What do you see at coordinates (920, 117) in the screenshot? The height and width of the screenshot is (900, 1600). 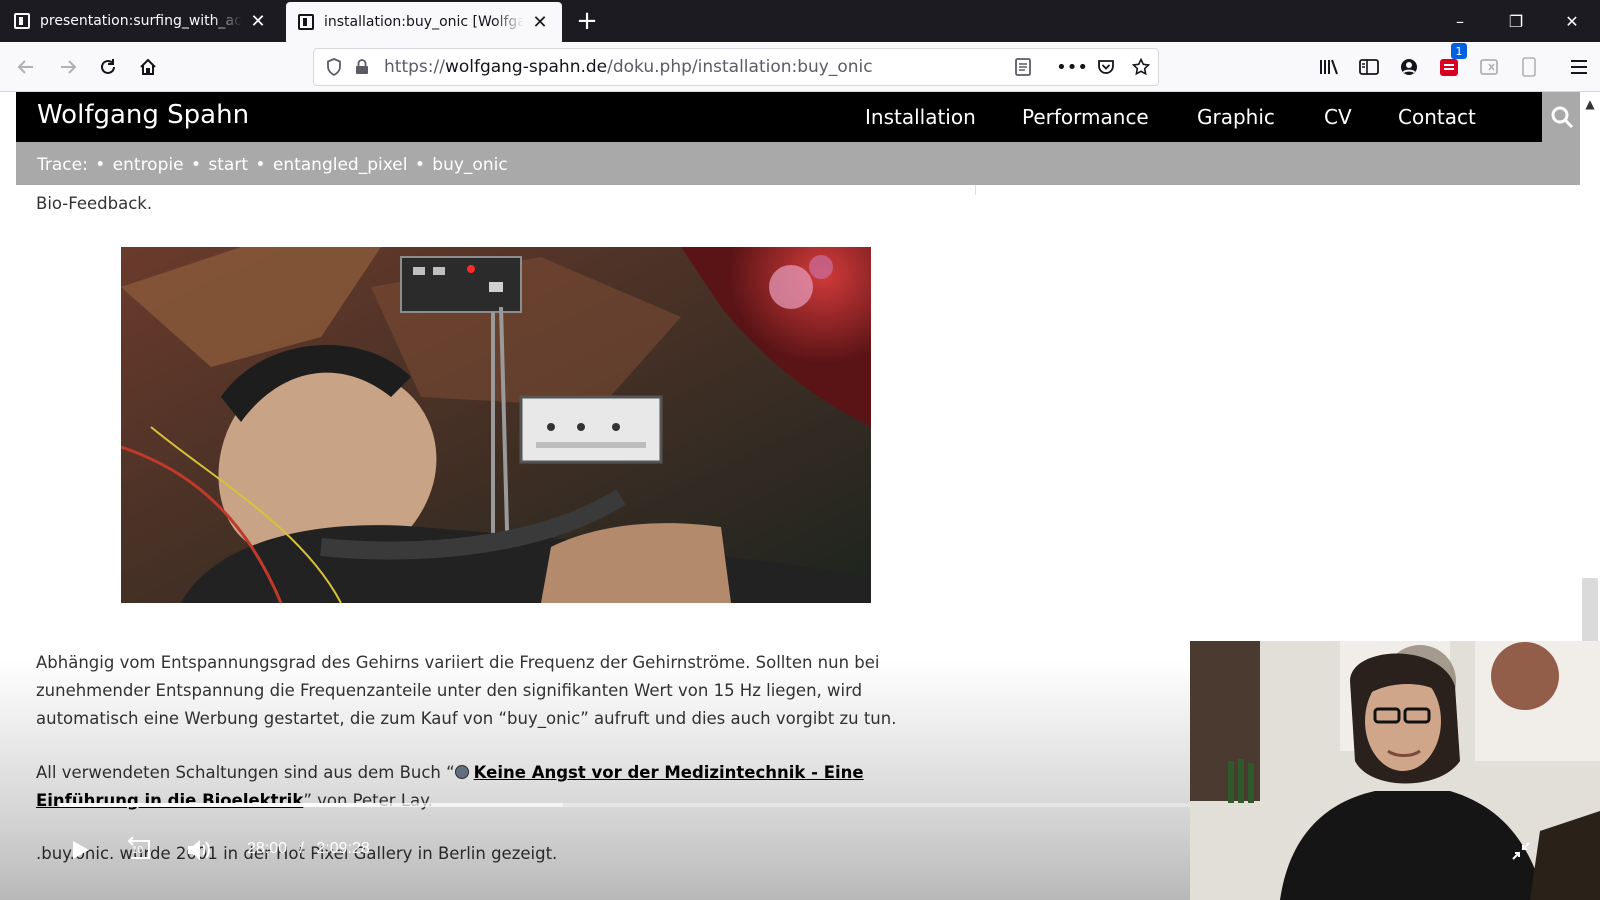 I see `nav-installation: Installation` at bounding box center [920, 117].